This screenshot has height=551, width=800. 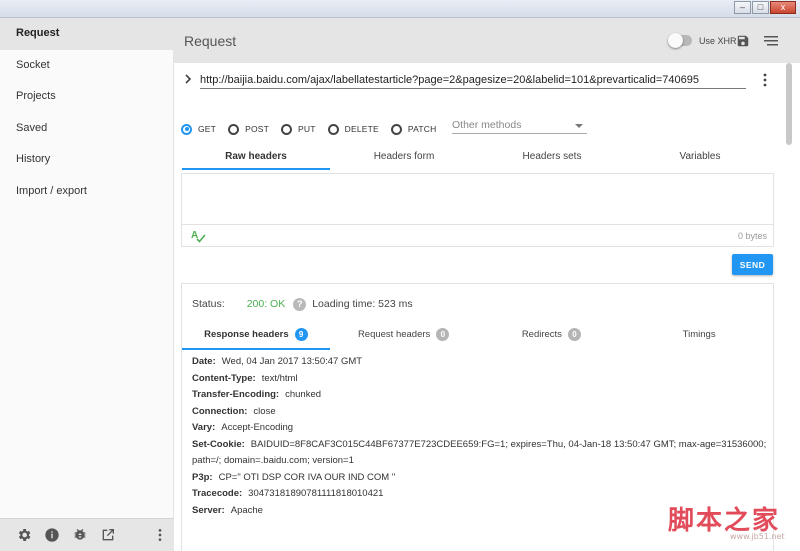 I want to click on method-put-radio: PUT, so click(x=298, y=129).